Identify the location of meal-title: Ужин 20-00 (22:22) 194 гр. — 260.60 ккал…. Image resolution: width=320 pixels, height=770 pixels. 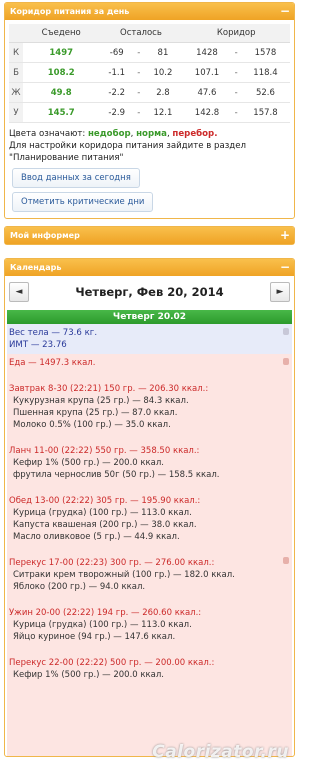
(105, 613).